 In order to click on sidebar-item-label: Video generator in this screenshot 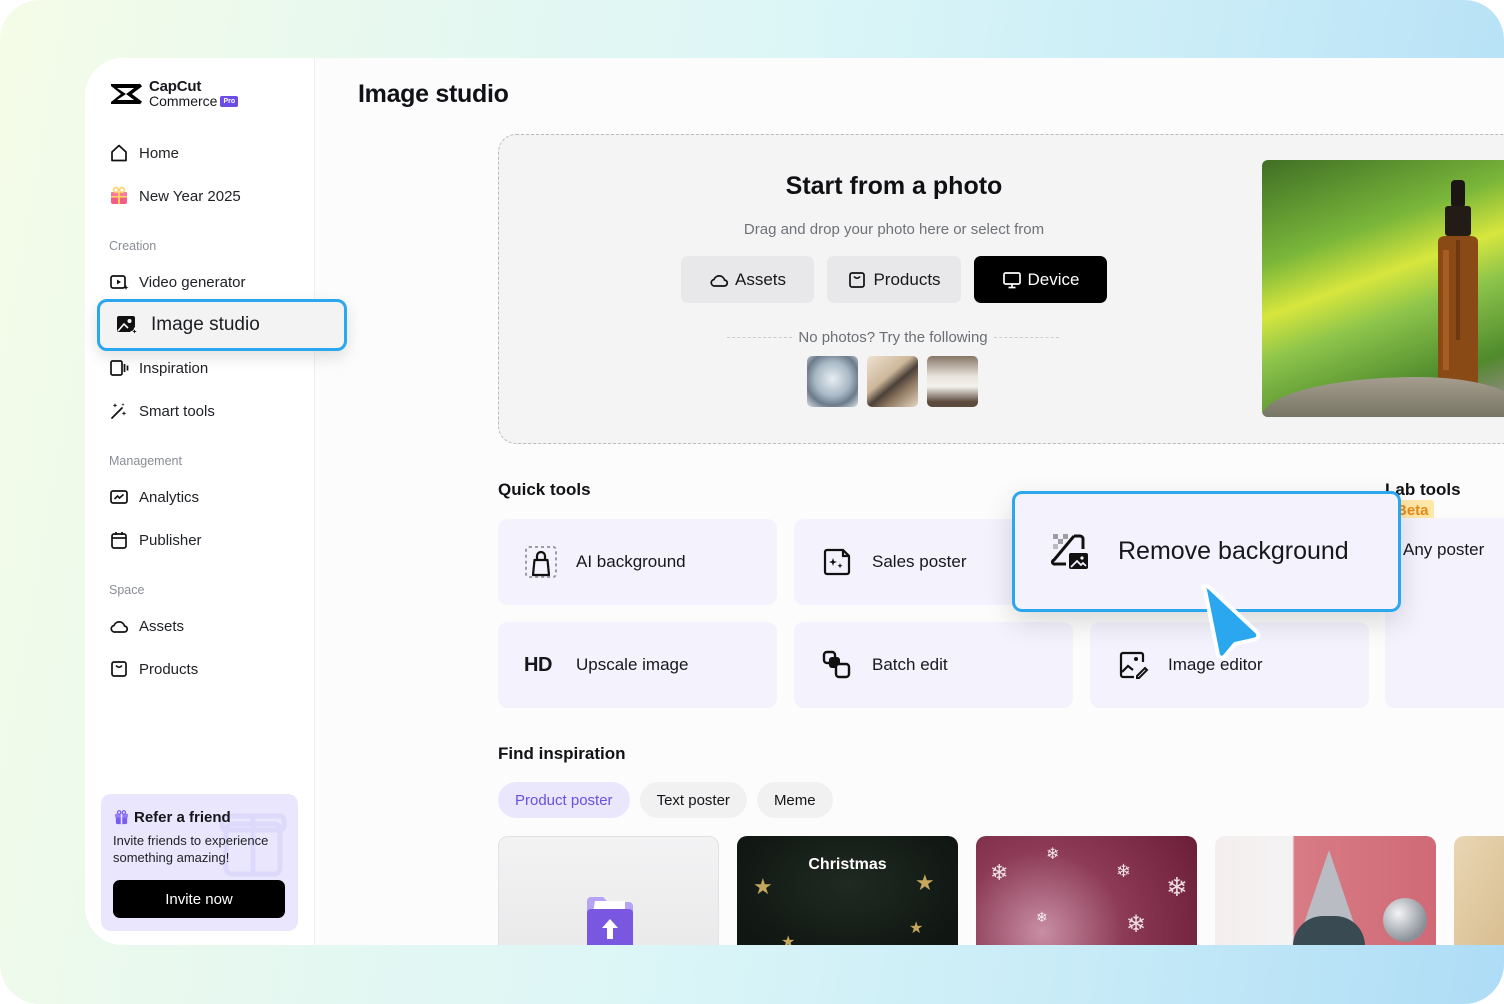, I will do `click(192, 282)`.